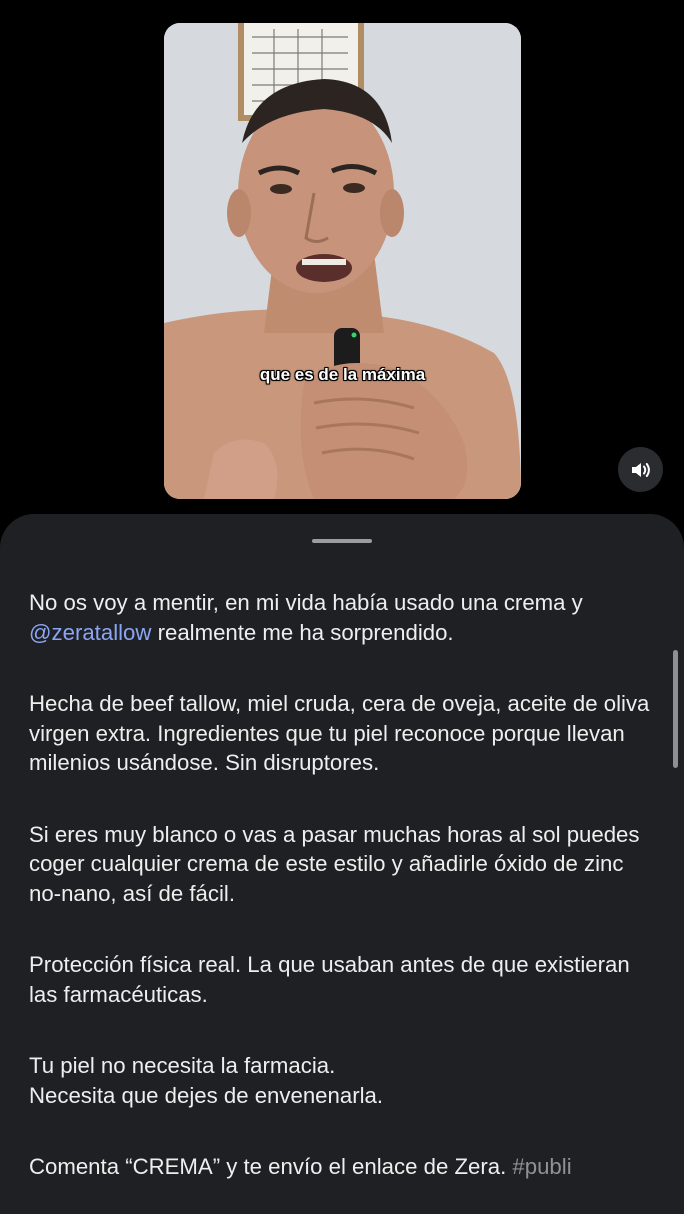 The image size is (684, 1214). What do you see at coordinates (342, 541) in the screenshot?
I see `sheet-grabber-handle` at bounding box center [342, 541].